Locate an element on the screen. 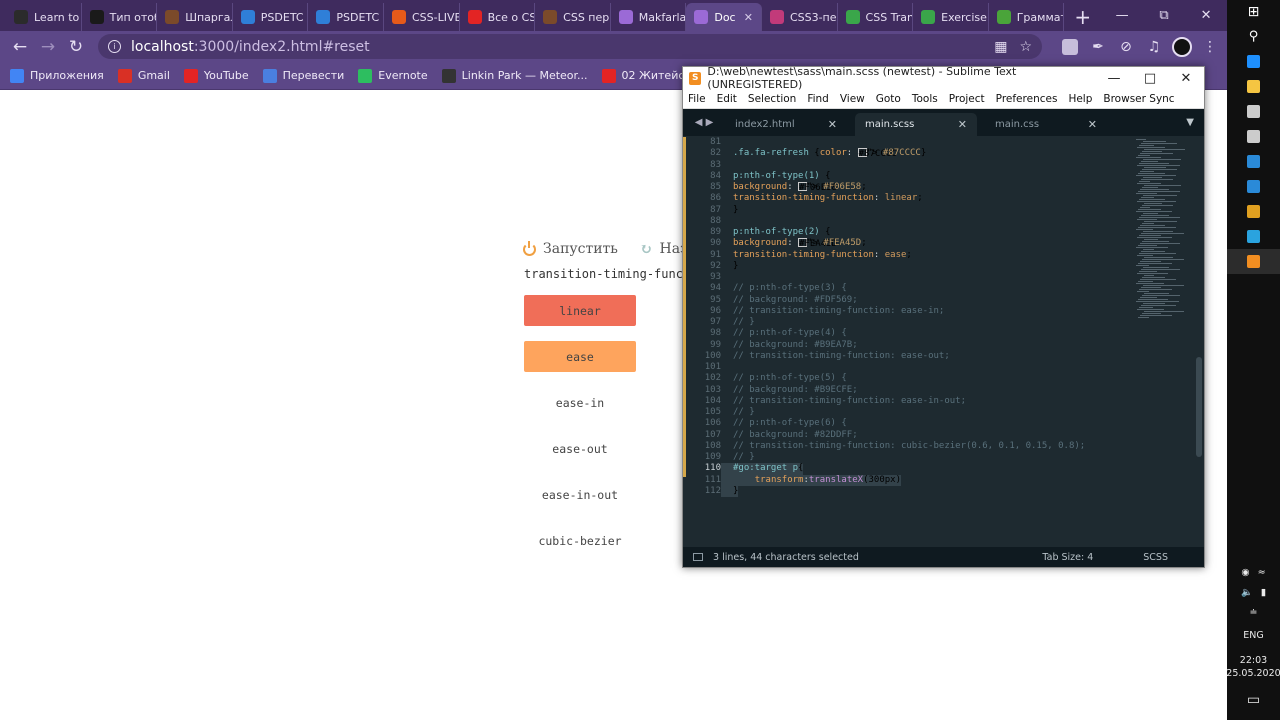  code-line: 86 transition-timing-function: linear; is located at coordinates (908, 198).